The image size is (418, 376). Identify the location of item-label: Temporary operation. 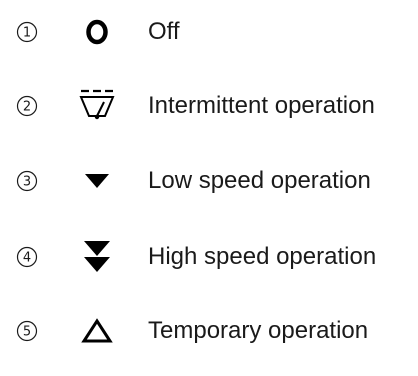
(258, 330).